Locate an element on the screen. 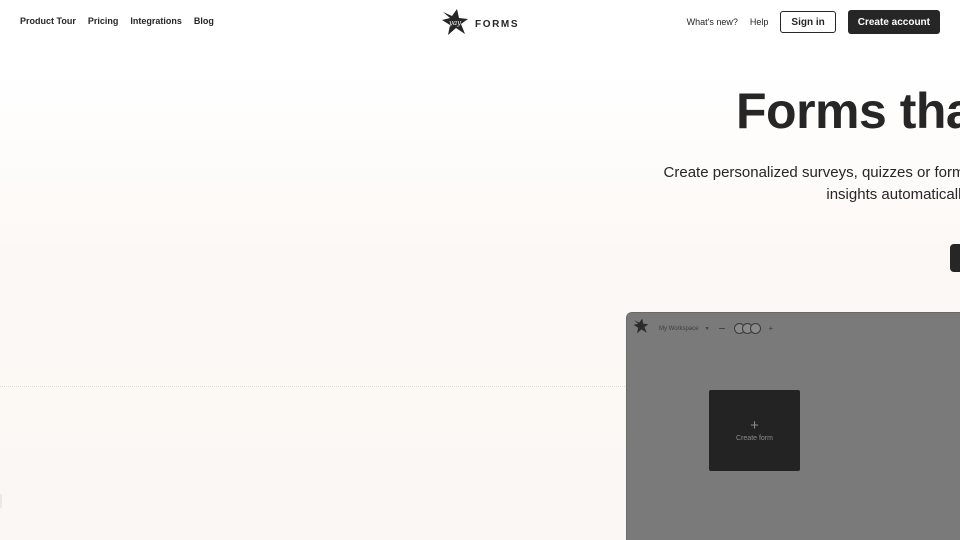 The image size is (960, 540). whats-new-link: What's new? is located at coordinates (712, 22).